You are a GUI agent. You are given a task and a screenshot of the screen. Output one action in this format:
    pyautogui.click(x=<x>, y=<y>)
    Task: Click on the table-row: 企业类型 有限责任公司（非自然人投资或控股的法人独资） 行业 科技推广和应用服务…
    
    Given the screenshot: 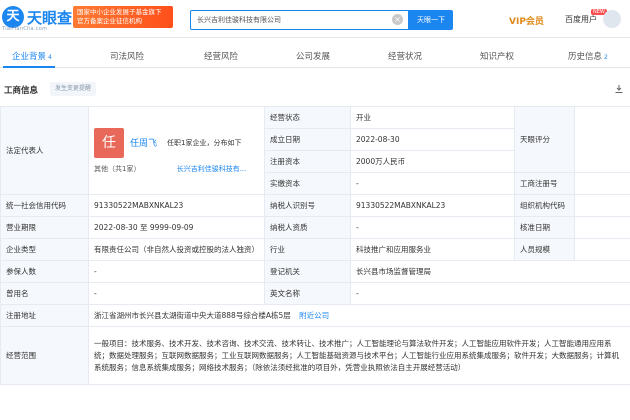 What is the action you would take?
    pyautogui.click(x=315, y=249)
    